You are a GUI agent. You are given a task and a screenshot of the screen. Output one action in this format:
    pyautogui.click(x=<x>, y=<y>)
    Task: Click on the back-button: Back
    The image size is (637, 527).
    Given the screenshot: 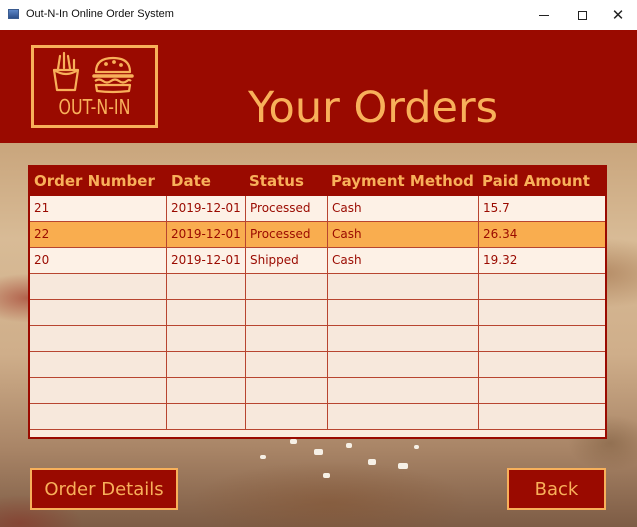 What is the action you would take?
    pyautogui.click(x=556, y=489)
    